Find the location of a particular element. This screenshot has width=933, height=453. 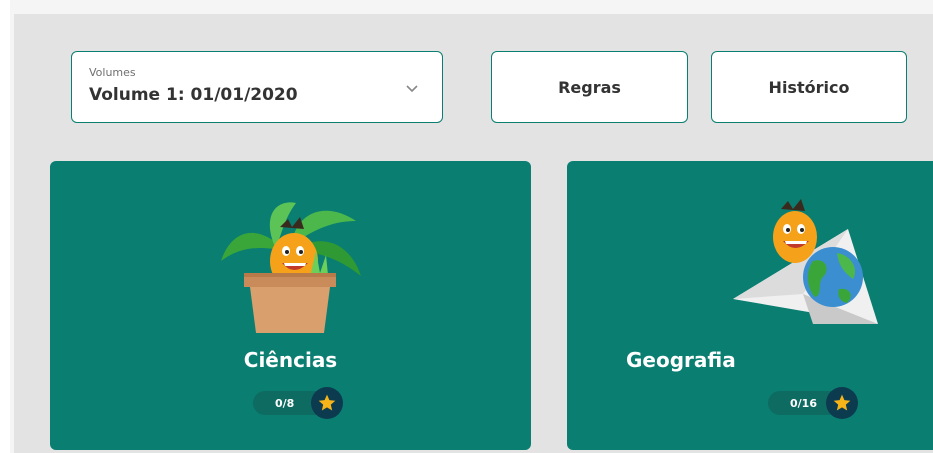

volume-select: Volumes Volume 1: 01/01/2020 is located at coordinates (257, 87).